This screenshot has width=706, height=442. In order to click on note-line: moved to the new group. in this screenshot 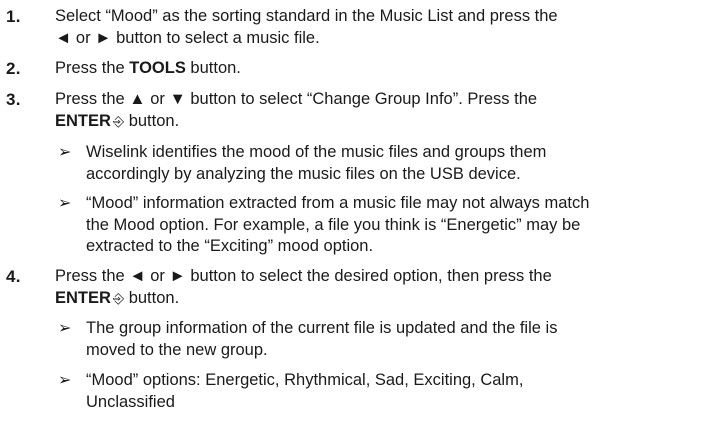, I will do `click(177, 349)`.